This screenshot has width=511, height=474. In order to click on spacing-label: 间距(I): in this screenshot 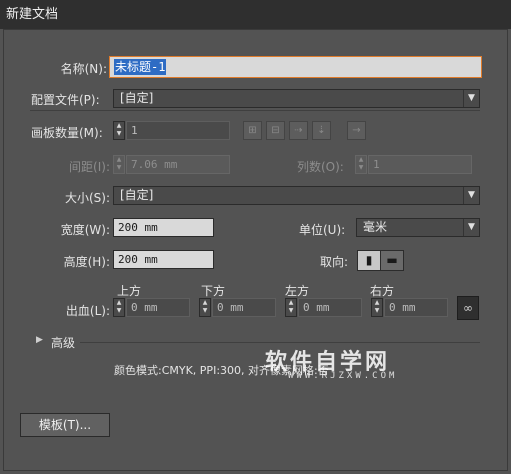, I will do `click(89, 167)`.